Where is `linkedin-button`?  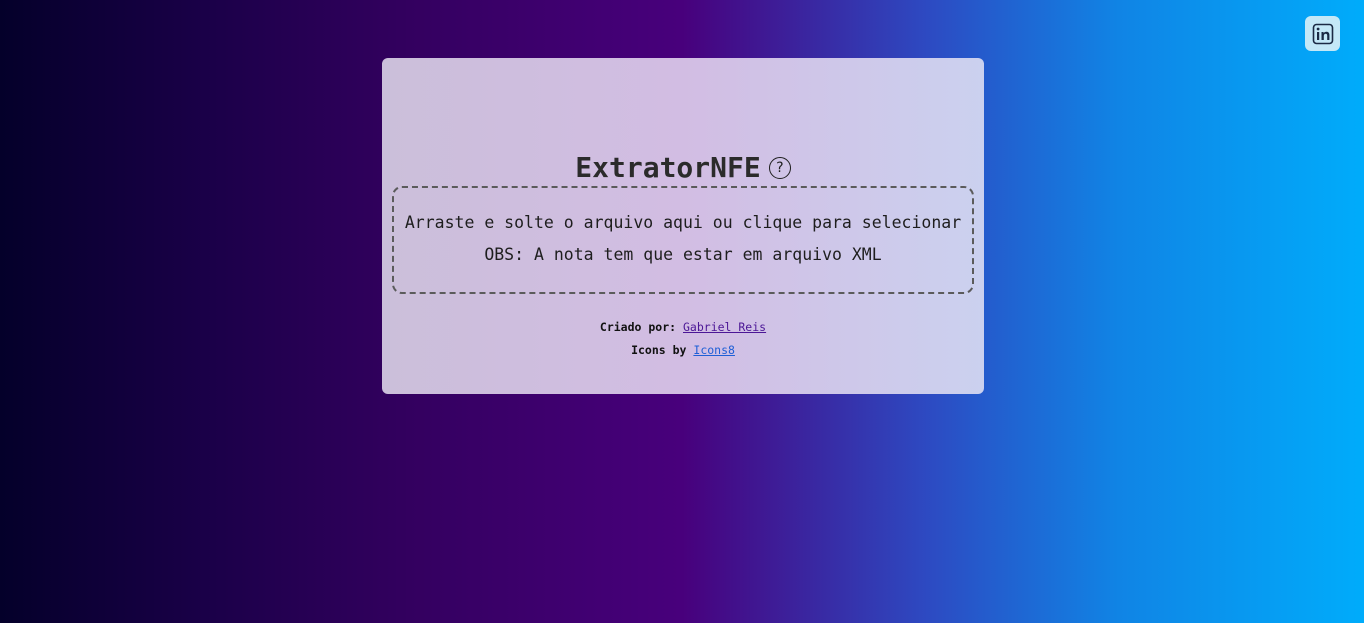
linkedin-button is located at coordinates (1322, 33).